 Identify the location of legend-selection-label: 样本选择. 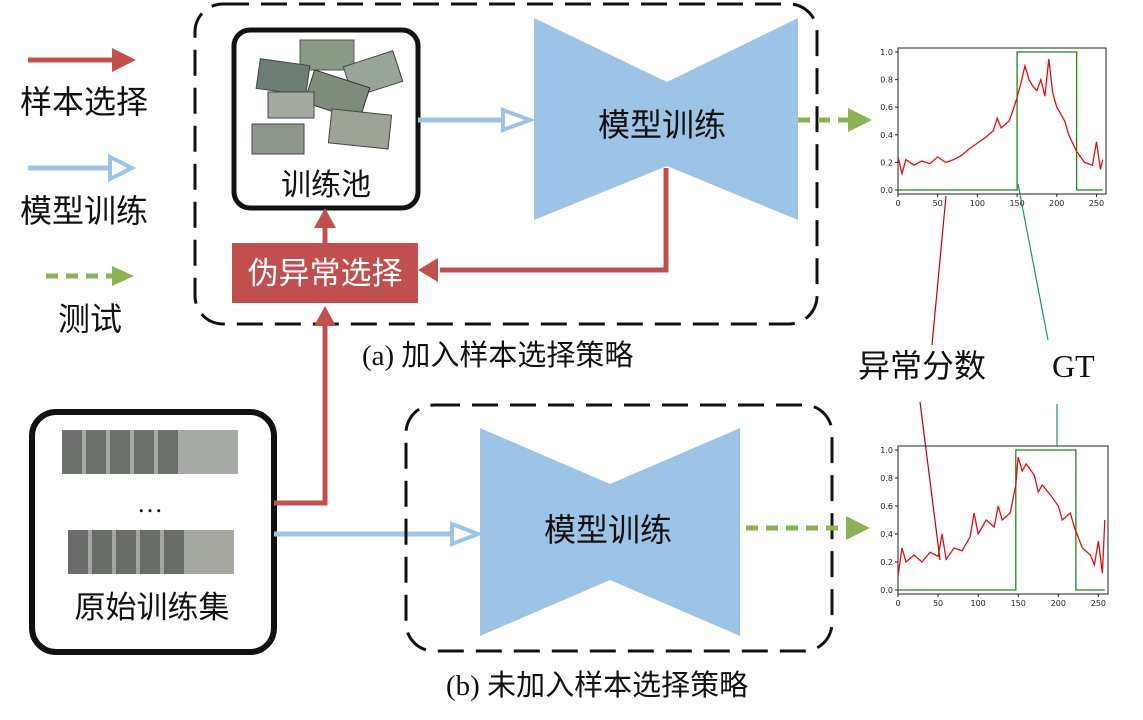
(84, 102).